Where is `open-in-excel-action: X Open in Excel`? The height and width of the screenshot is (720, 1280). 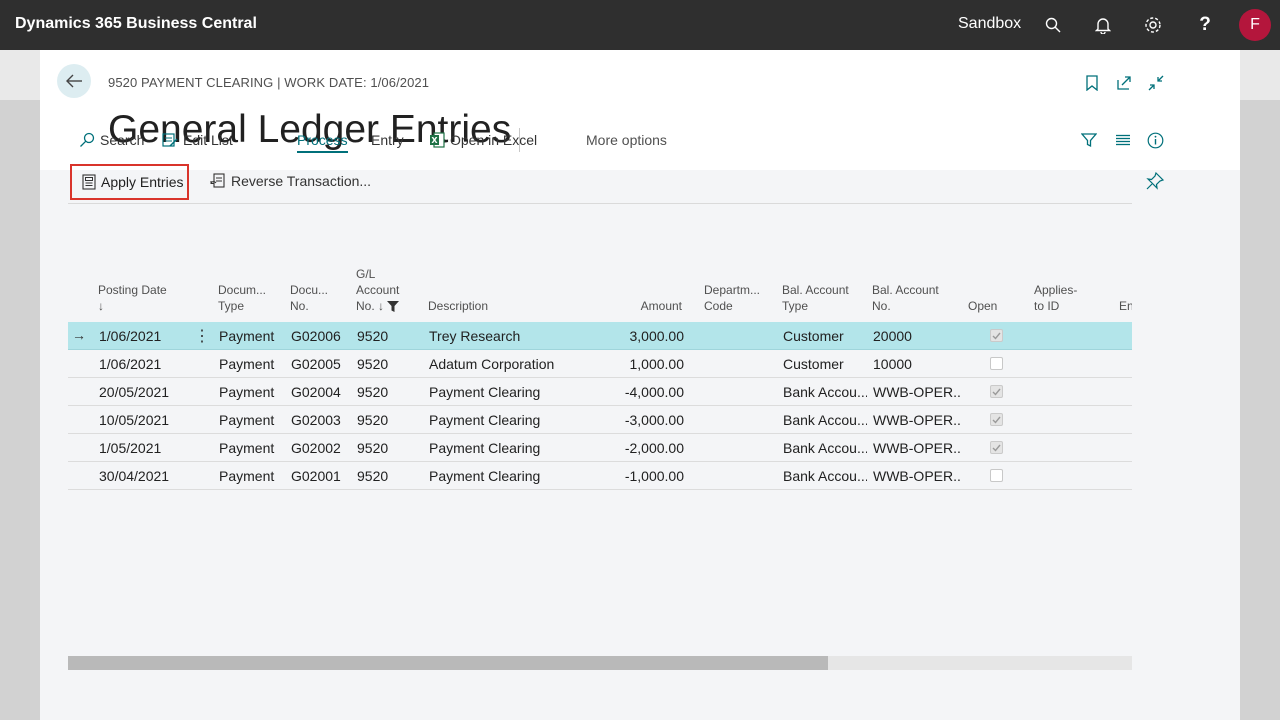
open-in-excel-action: X Open in Excel is located at coordinates (483, 140).